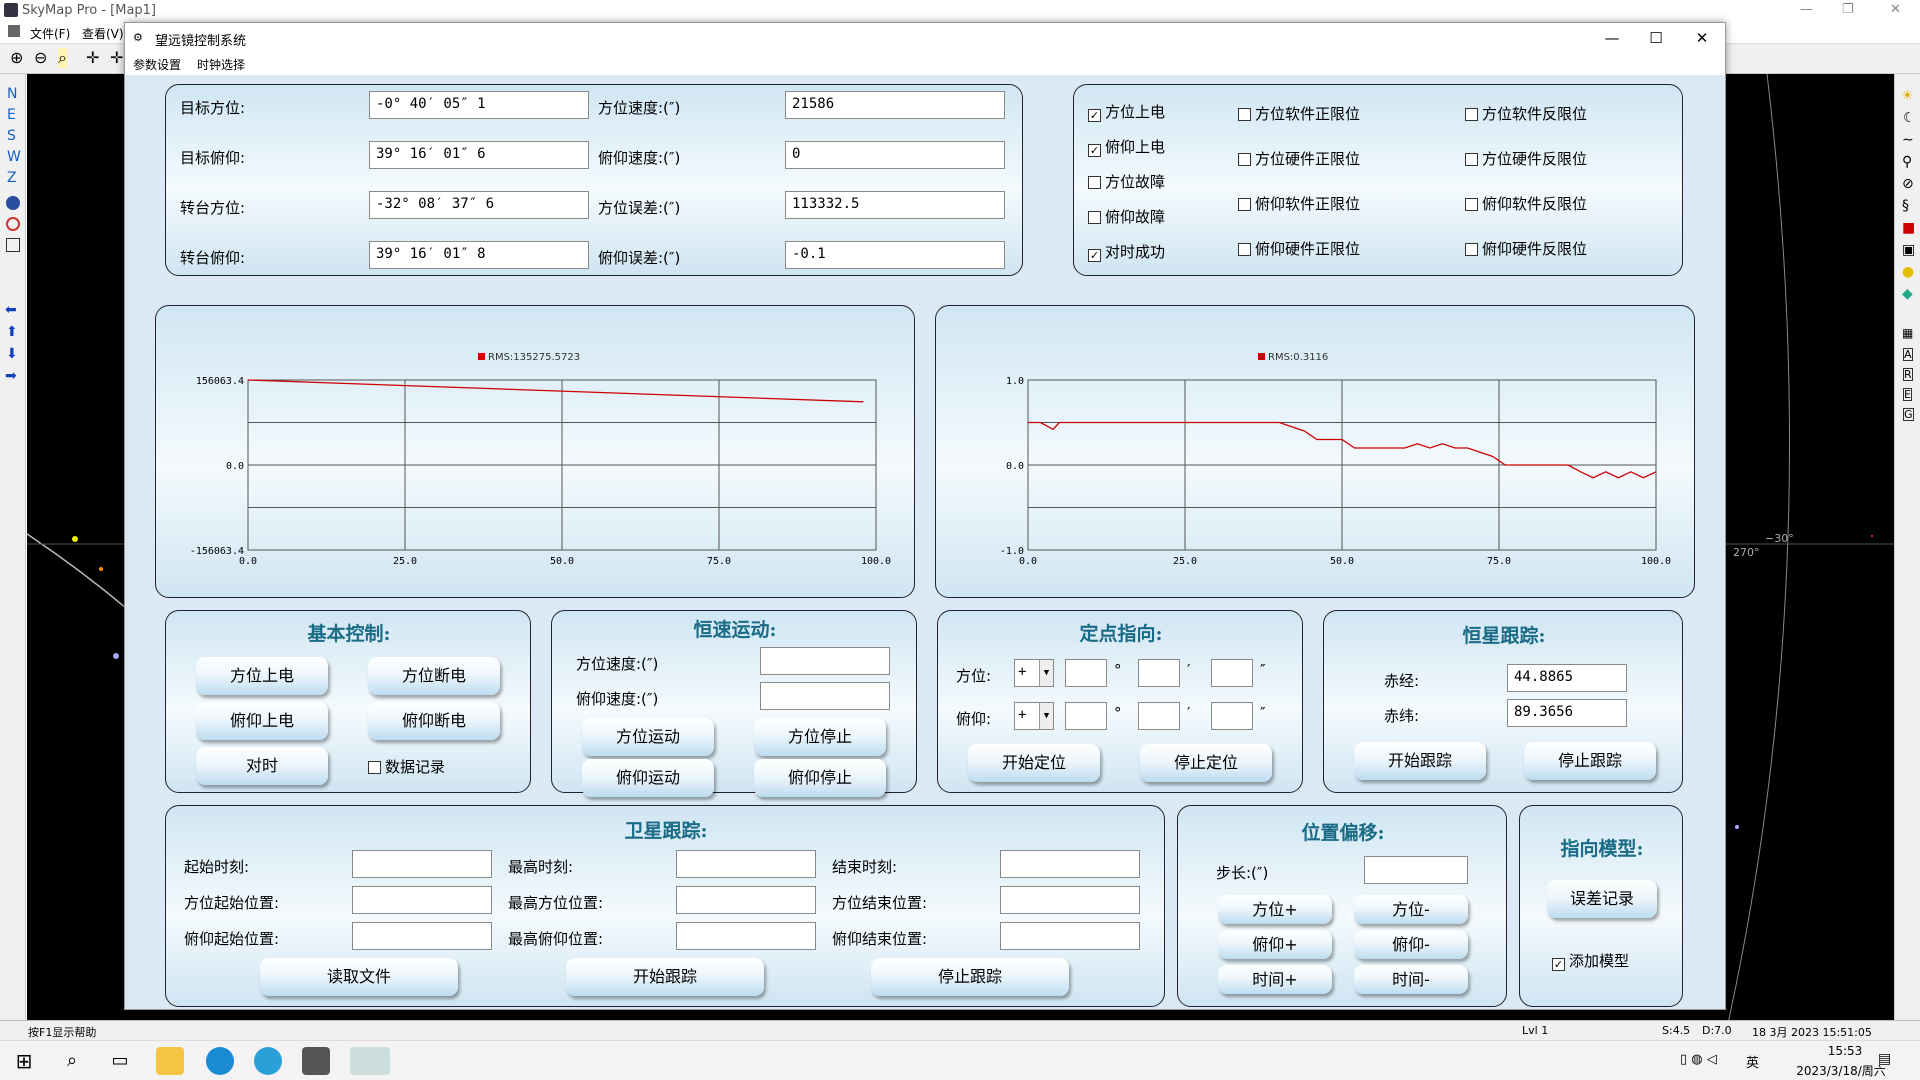 The width and height of the screenshot is (1920, 1080). I want to click on telescope-taskbar-icon, so click(370, 1061).